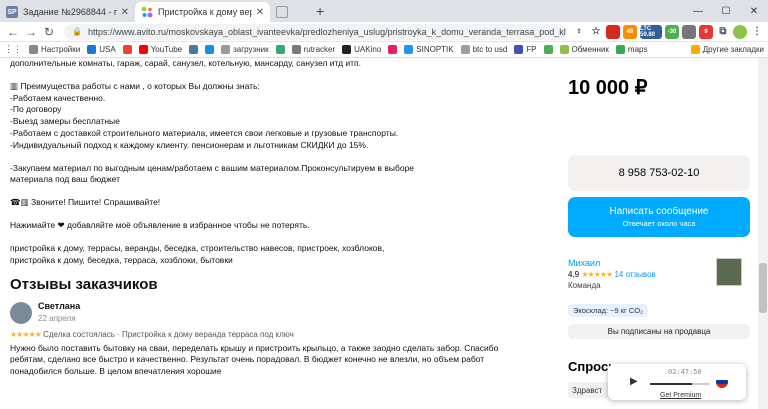  What do you see at coordinates (77, 31) in the screenshot?
I see `lock-icon: 🔒` at bounding box center [77, 31].